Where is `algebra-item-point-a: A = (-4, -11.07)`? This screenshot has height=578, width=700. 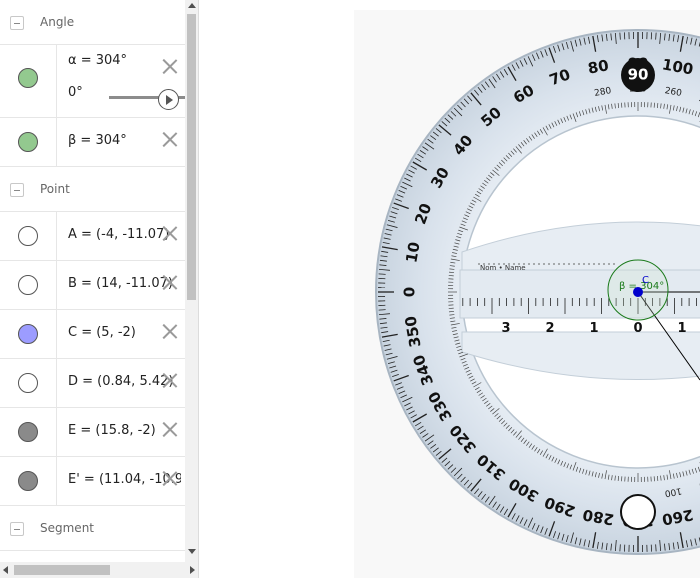 algebra-item-point-a: A = (-4, -11.07) is located at coordinates (92, 236).